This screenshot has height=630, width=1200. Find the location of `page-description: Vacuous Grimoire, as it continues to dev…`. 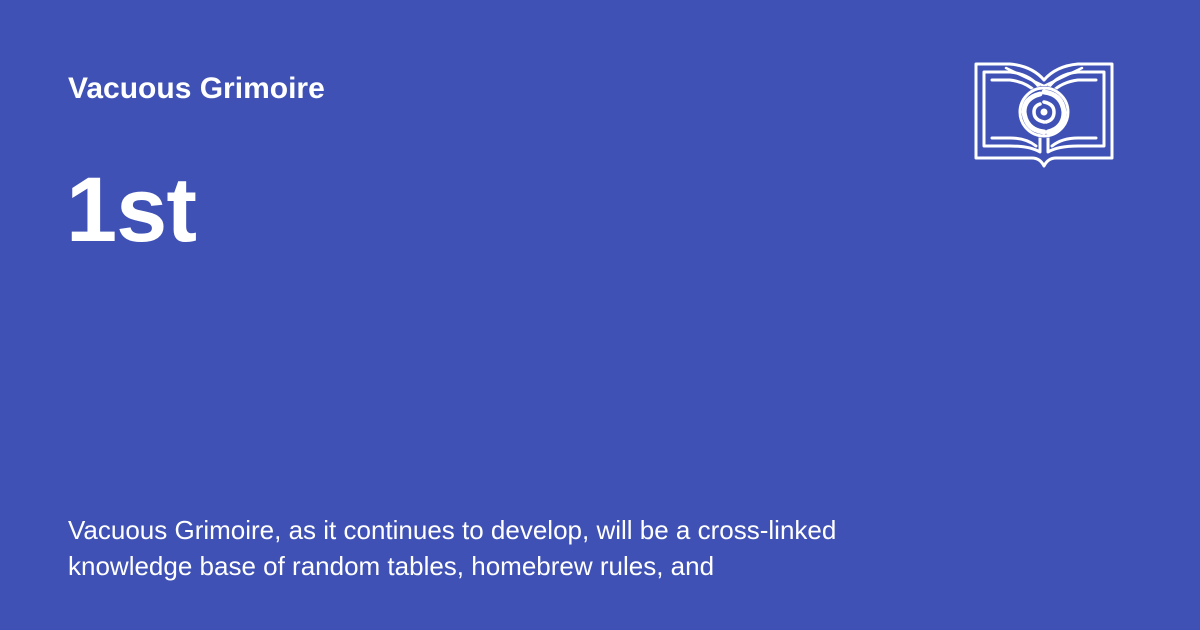

page-description: Vacuous Grimoire, as it continues to dev… is located at coordinates (452, 548).